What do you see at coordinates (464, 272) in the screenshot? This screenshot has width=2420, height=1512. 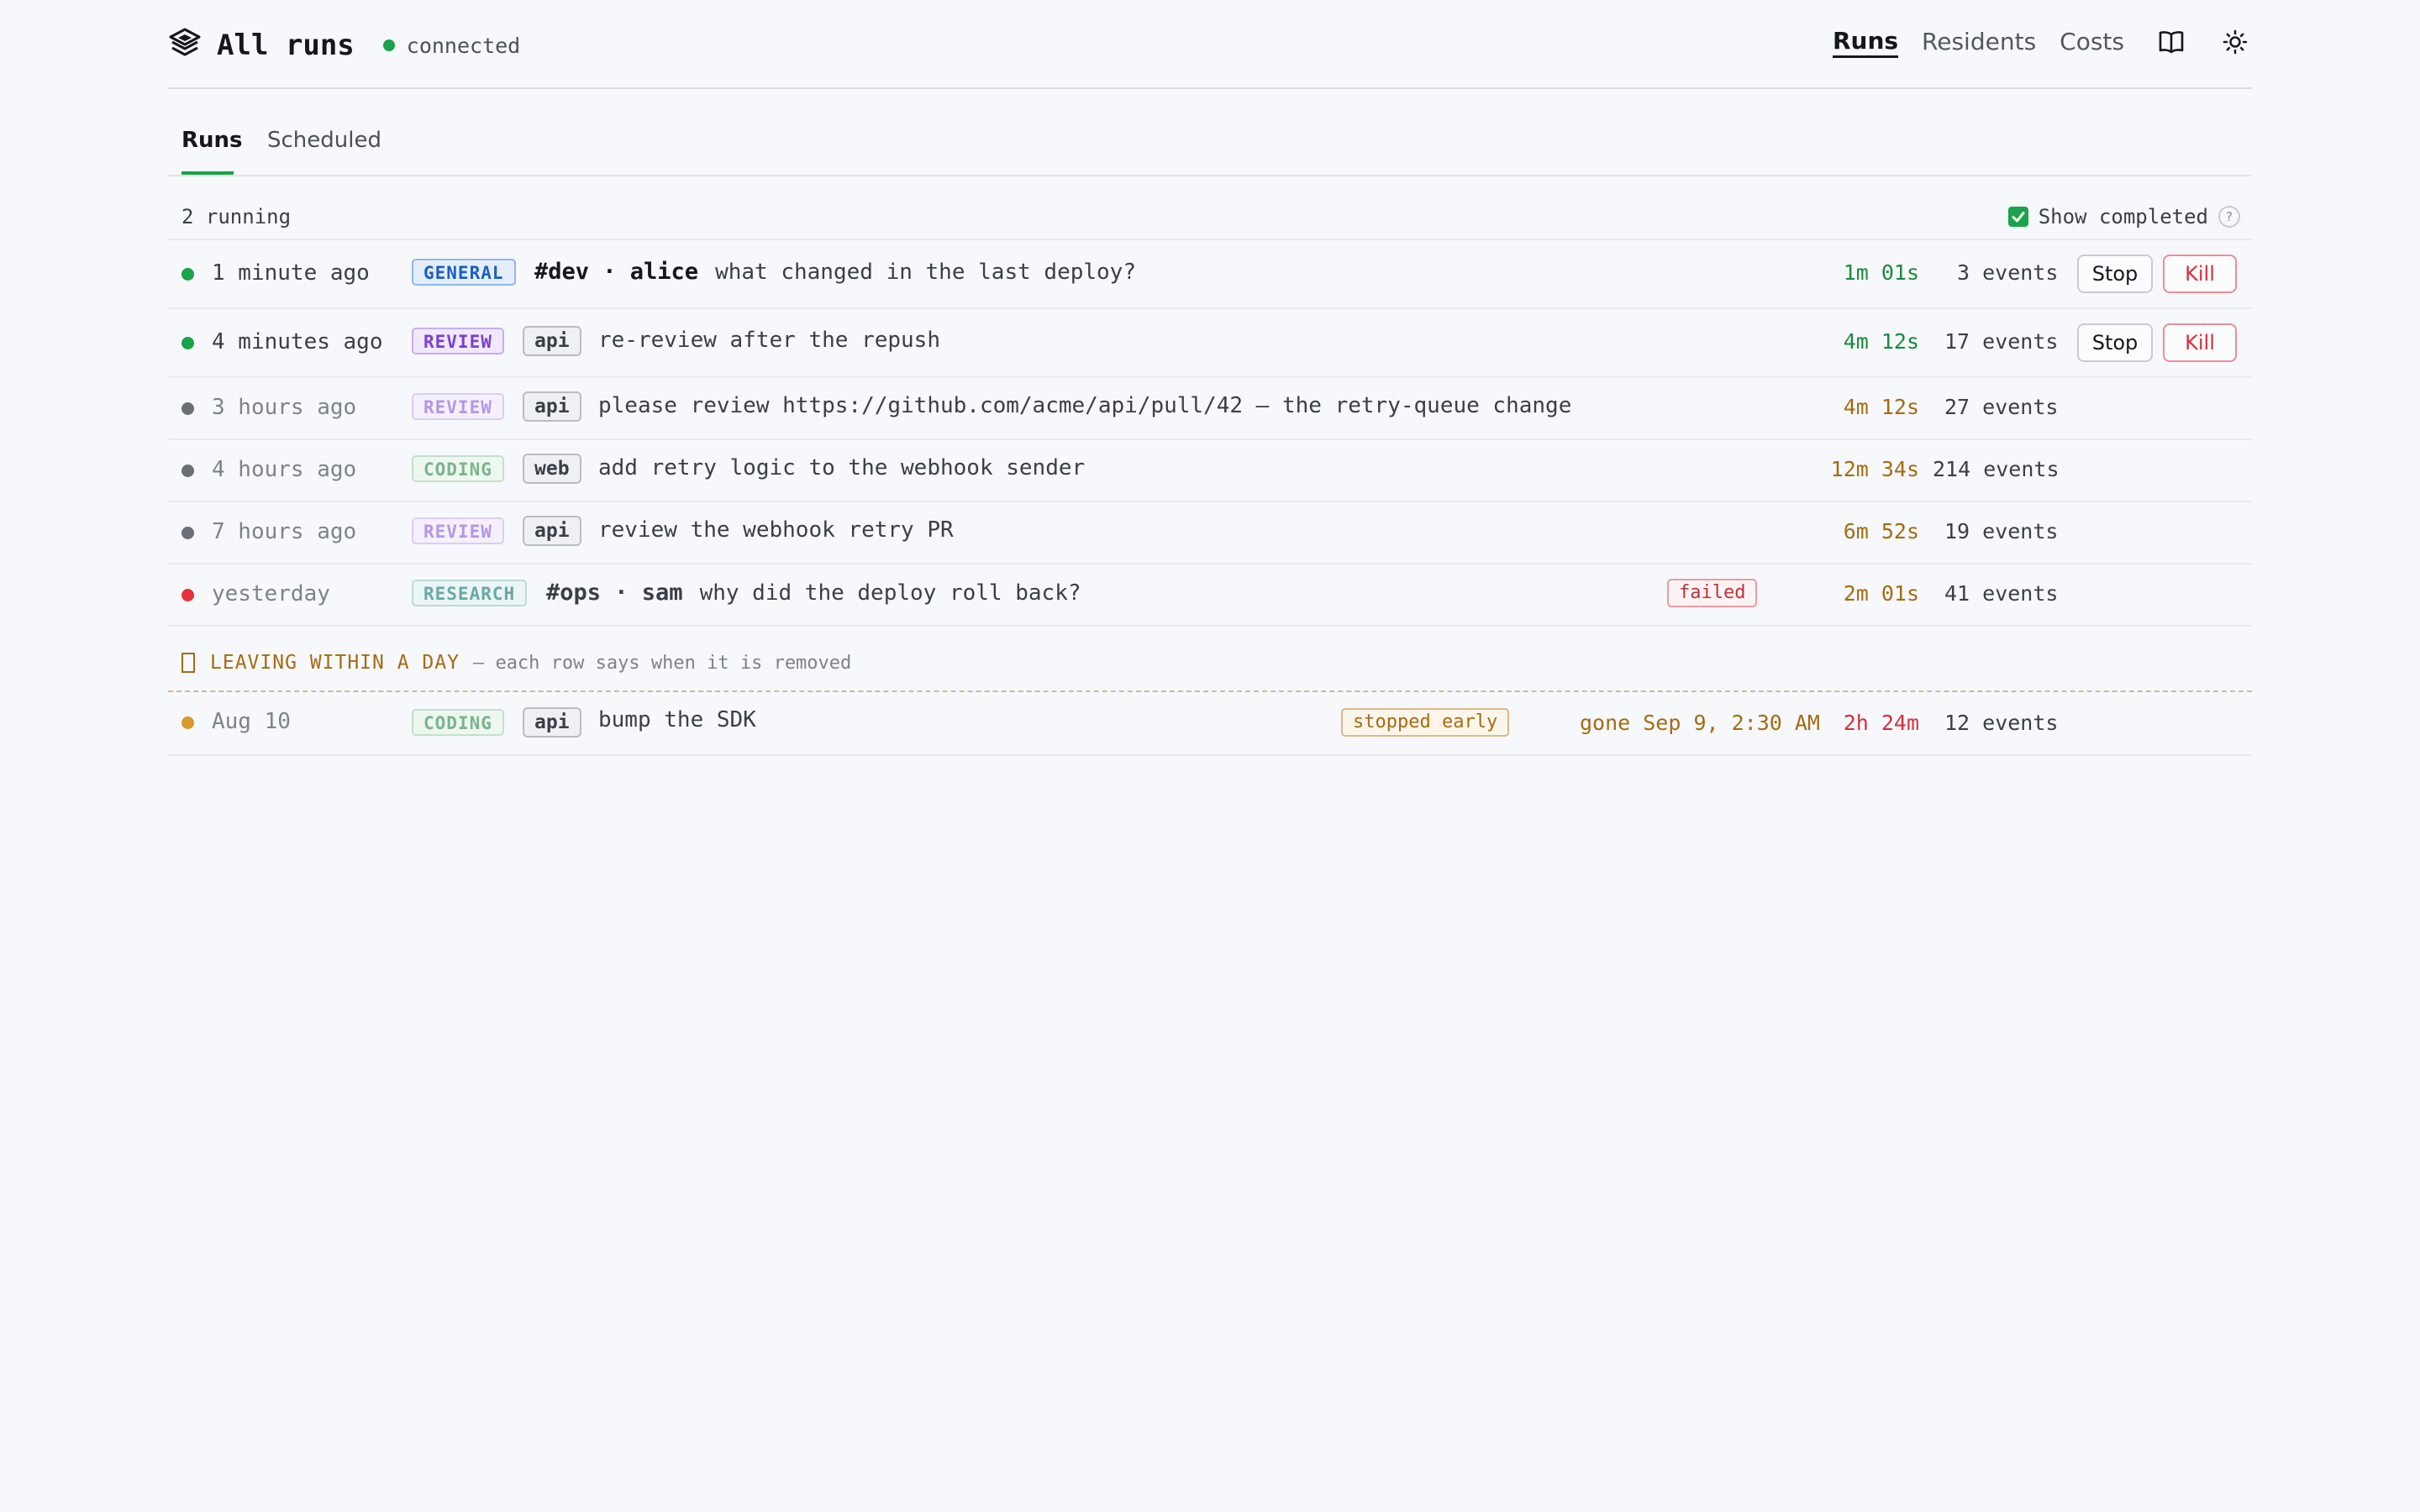 I see `kind-badge: GENERAL` at bounding box center [464, 272].